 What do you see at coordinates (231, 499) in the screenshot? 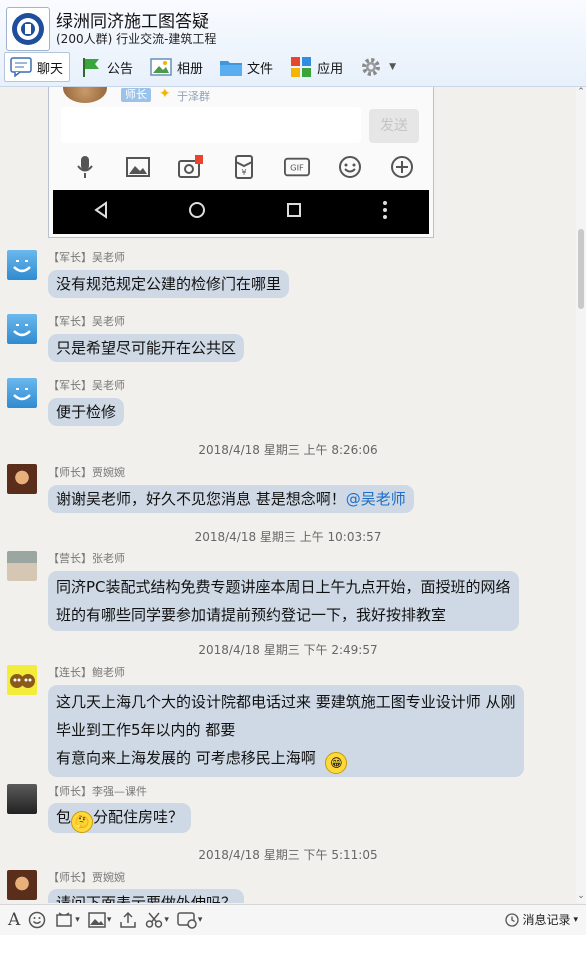
I see `message-bubble: 谢谢吴老师，好久不见您消息 甚是想念啊！@吴老师` at bounding box center [231, 499].